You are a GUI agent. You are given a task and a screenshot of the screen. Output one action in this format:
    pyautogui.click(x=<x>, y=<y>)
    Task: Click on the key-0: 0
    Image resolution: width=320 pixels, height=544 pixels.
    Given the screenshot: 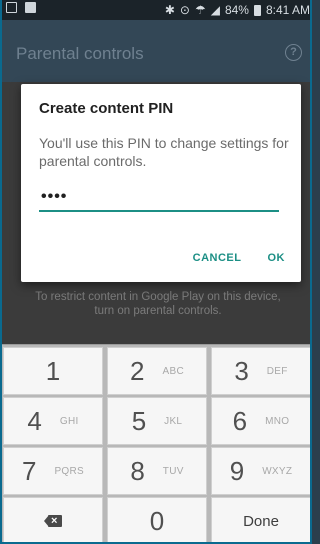 What is the action you would take?
    pyautogui.click(x=157, y=519)
    